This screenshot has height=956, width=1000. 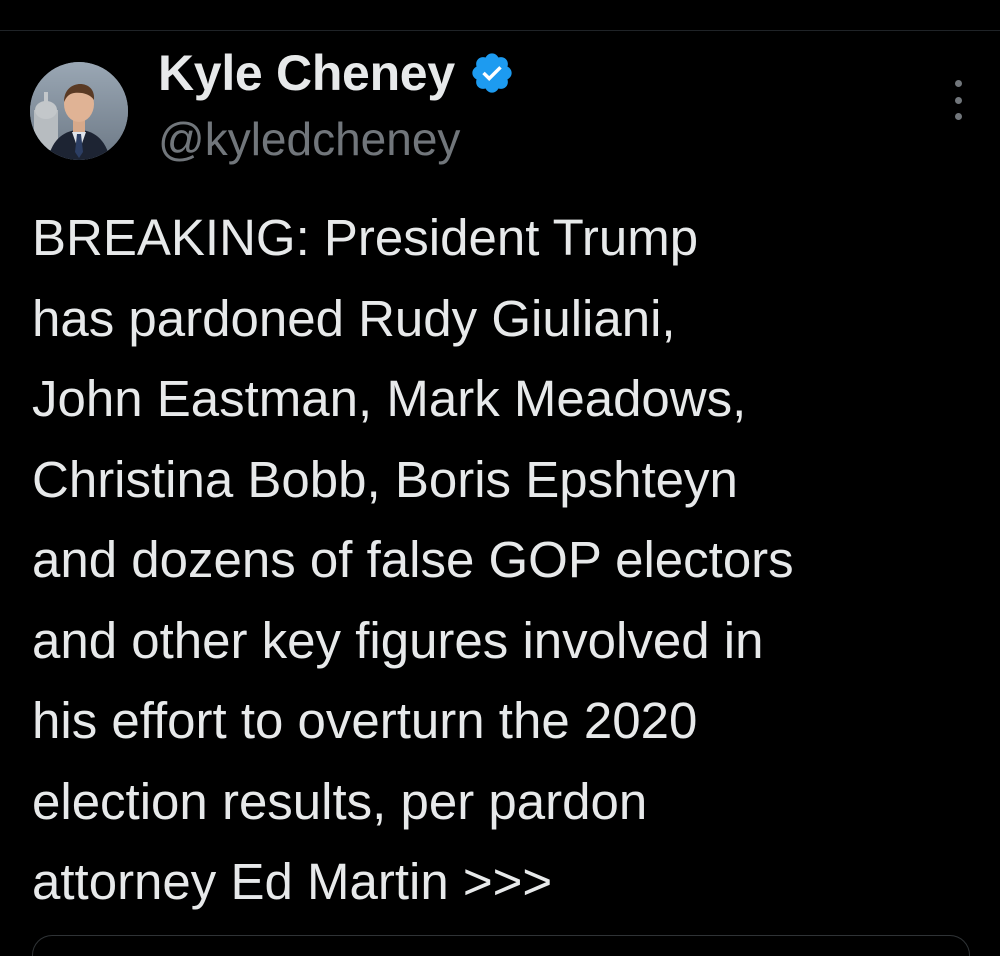 I want to click on avatar, so click(x=79, y=111).